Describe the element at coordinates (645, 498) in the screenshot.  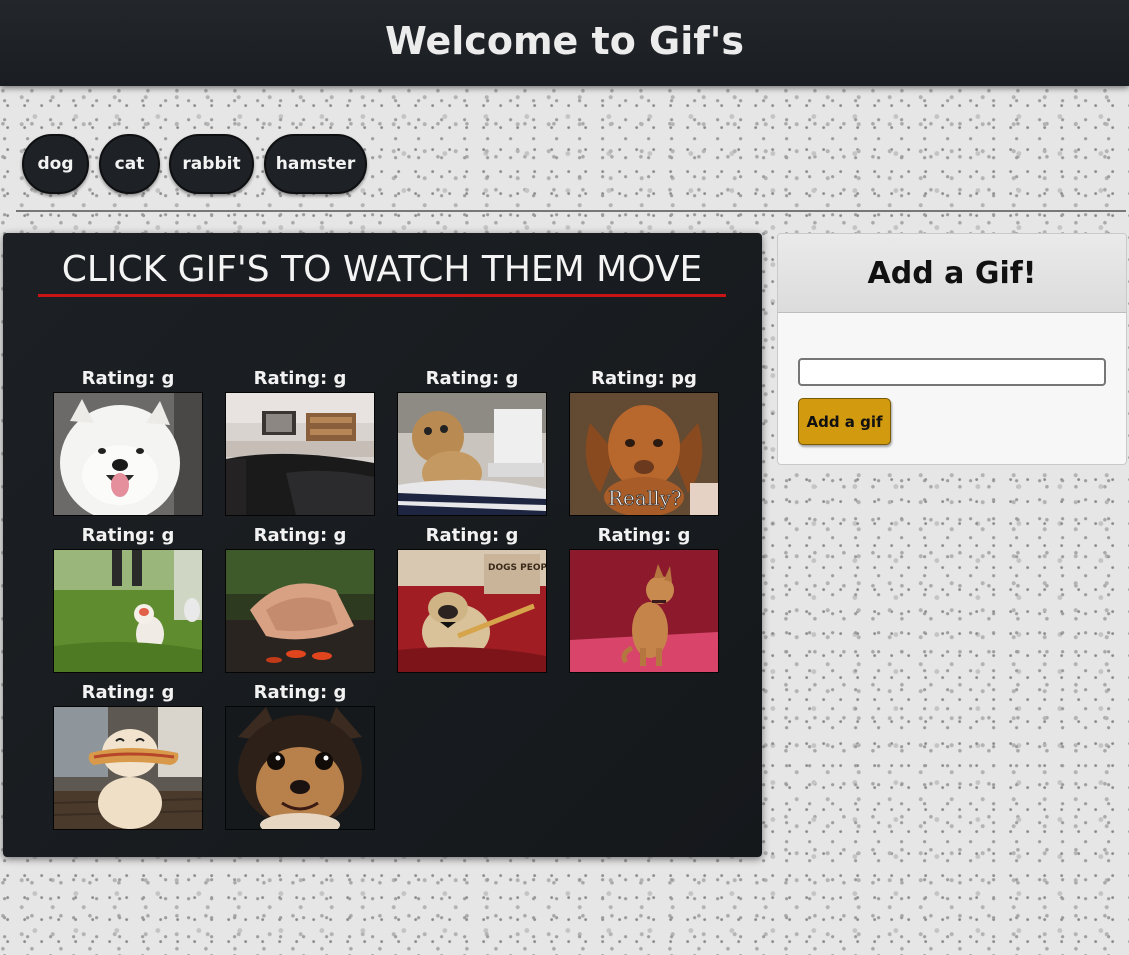
I see `gif-caption-really: Really?` at that location.